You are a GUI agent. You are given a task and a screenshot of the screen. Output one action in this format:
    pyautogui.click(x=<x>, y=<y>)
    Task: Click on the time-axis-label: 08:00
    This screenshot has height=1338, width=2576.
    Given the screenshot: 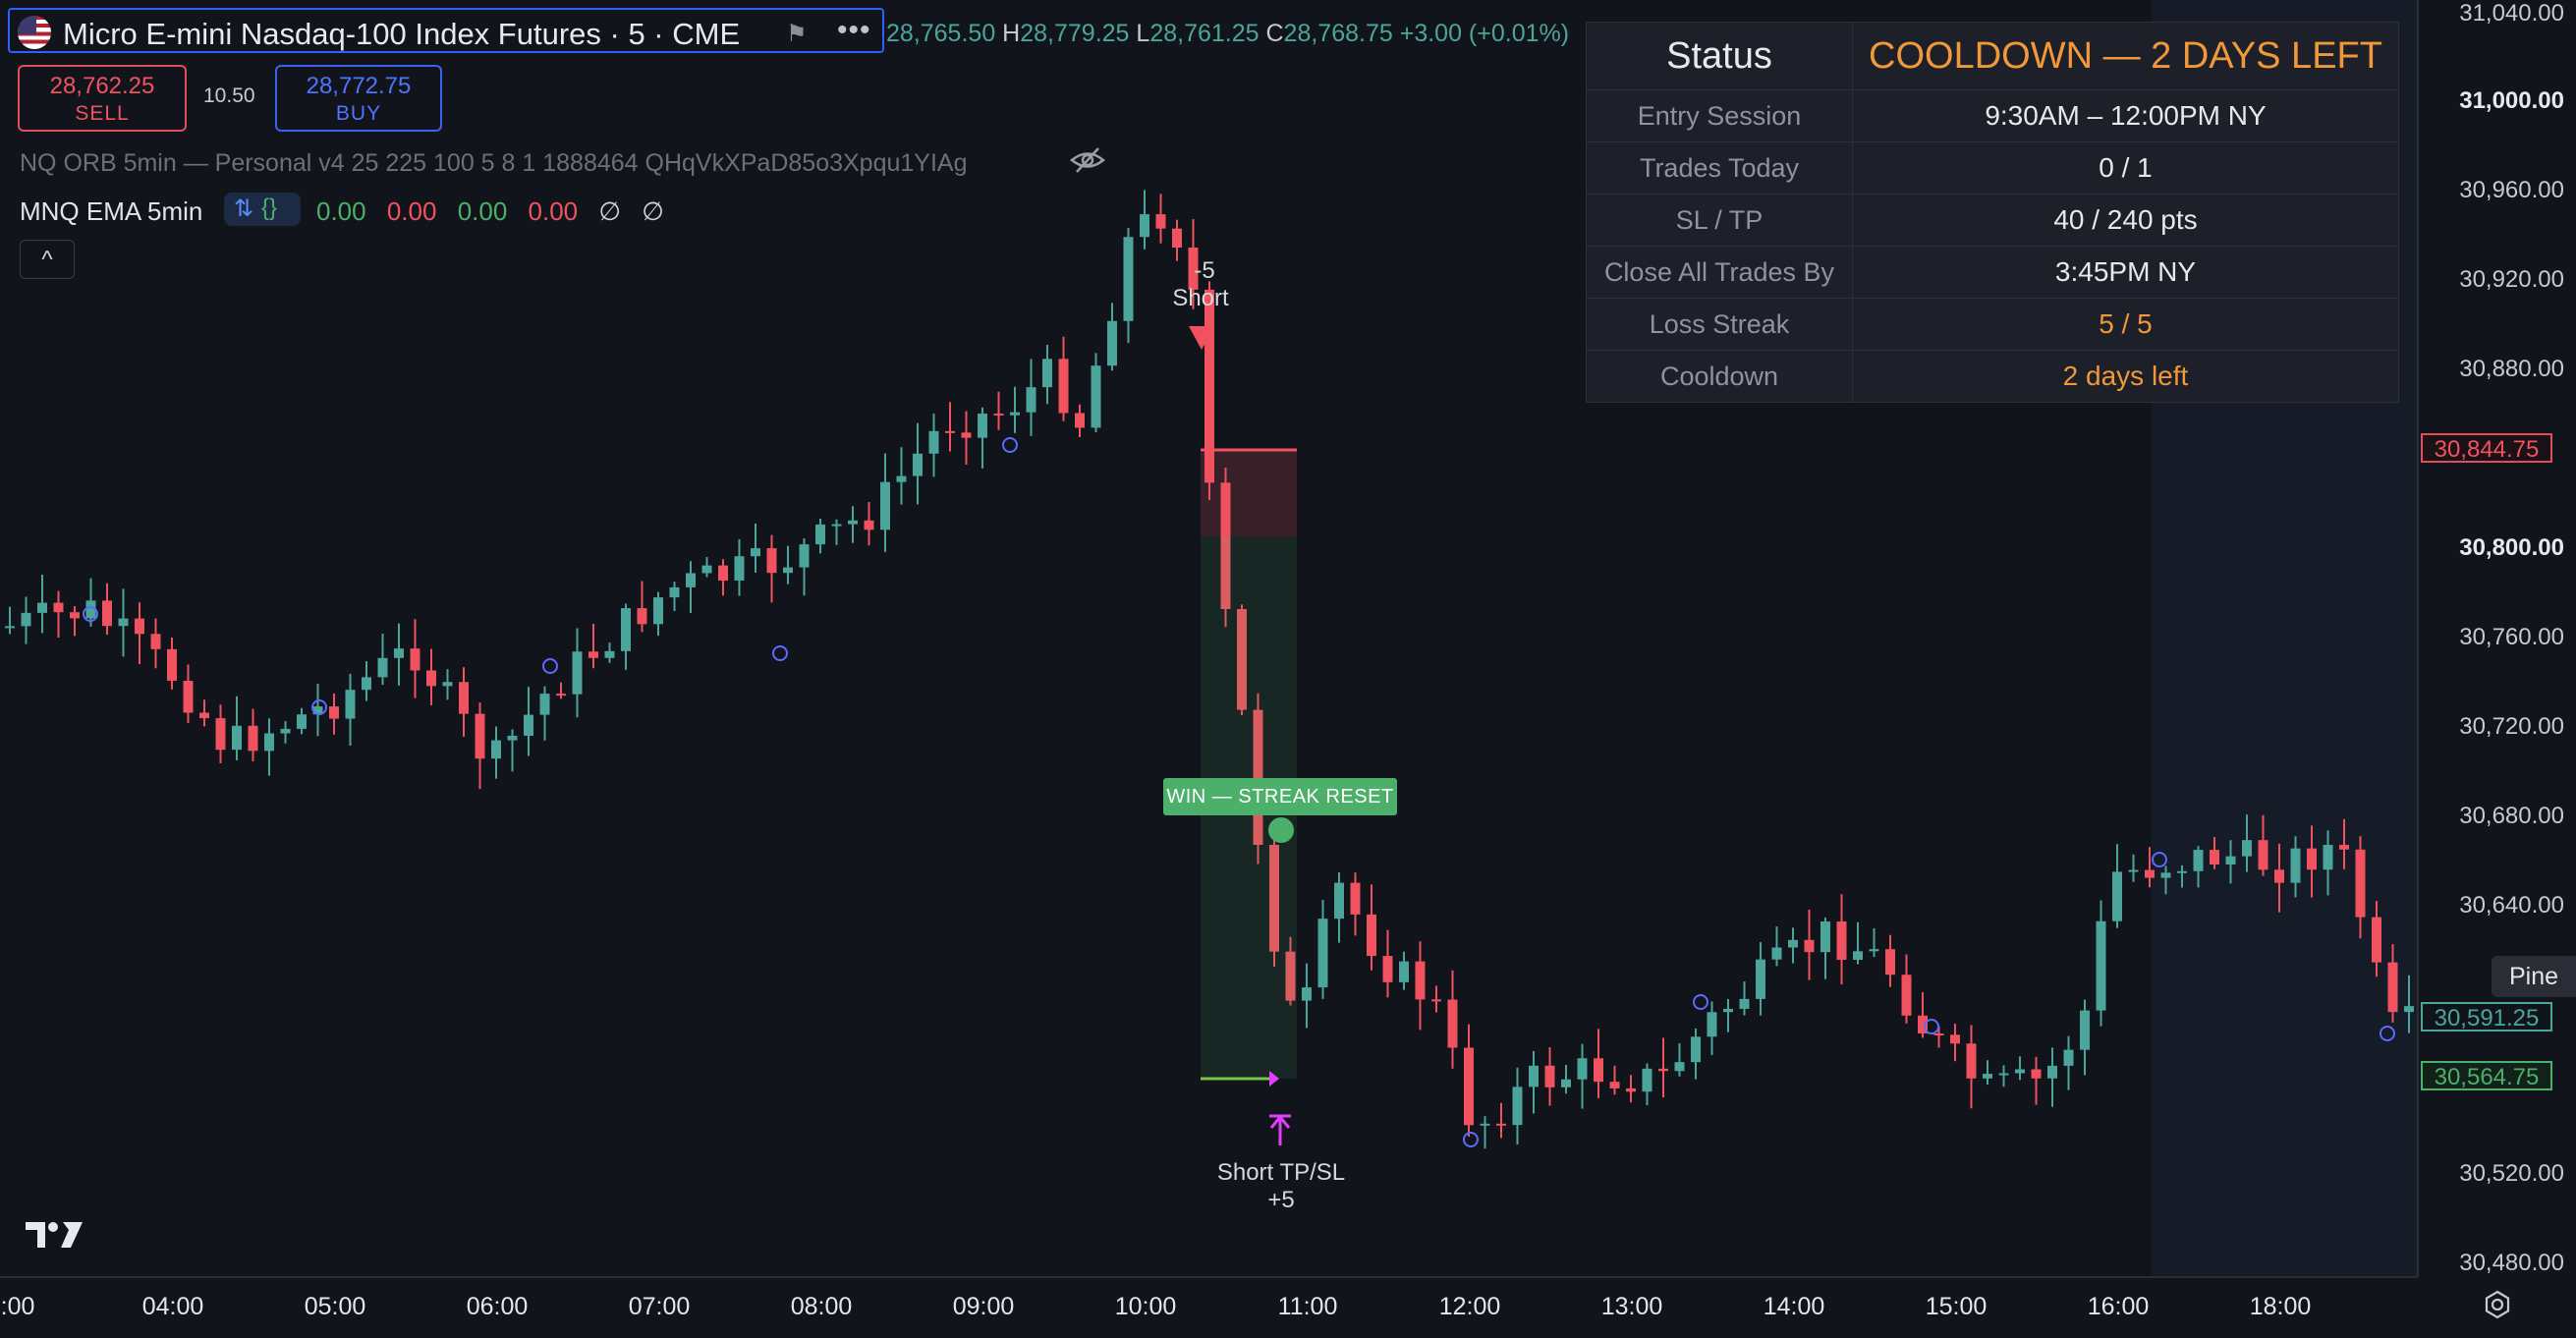 What is the action you would take?
    pyautogui.click(x=821, y=1306)
    